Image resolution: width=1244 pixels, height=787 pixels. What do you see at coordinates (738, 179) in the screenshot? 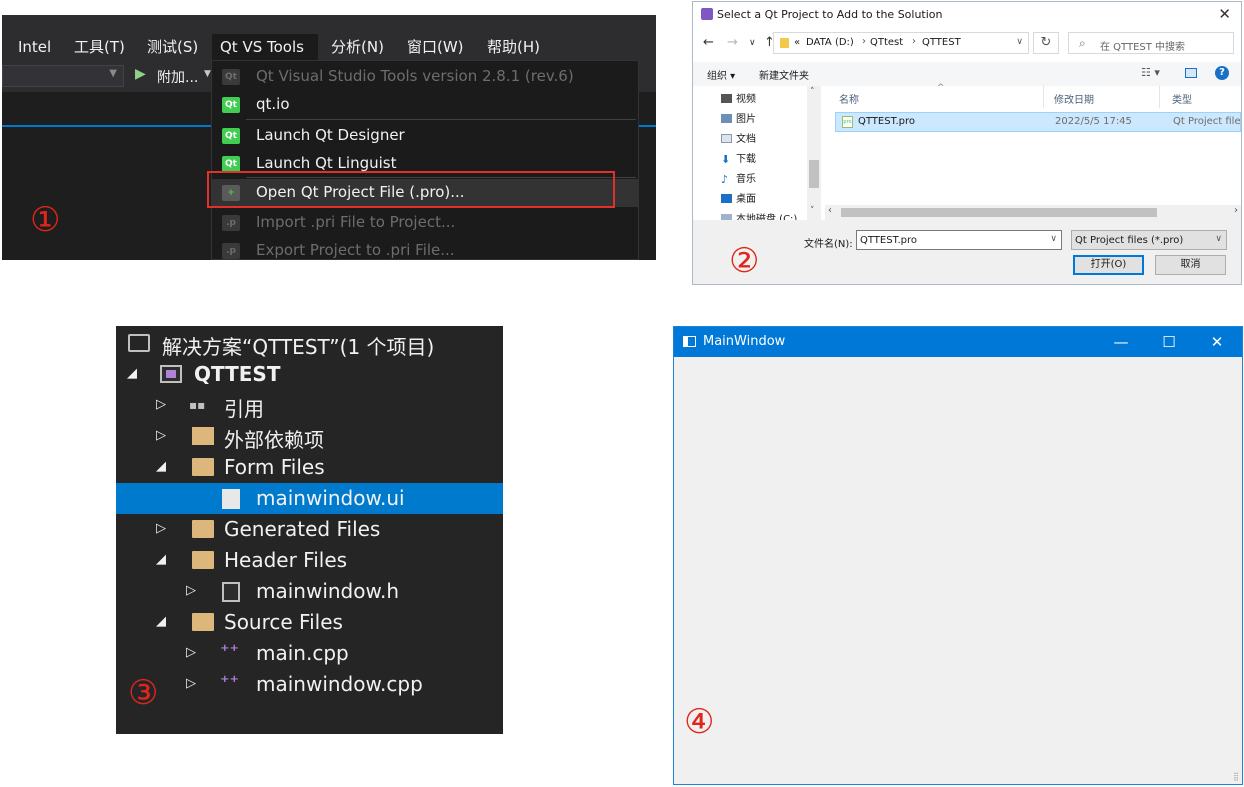
I see `tree-item-music: ♪ 音乐` at bounding box center [738, 179].